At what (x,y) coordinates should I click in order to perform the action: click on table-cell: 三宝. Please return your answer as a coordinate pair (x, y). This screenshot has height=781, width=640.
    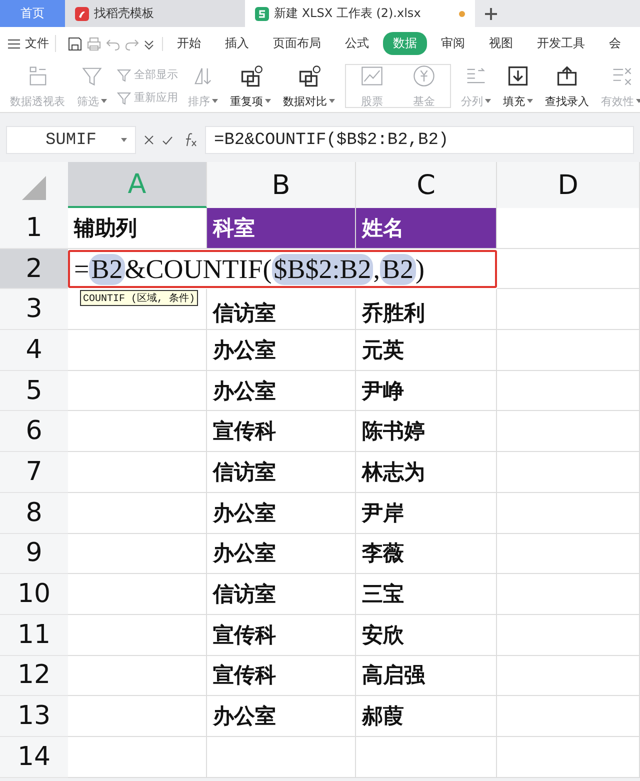
    Looking at the image, I should click on (426, 594).